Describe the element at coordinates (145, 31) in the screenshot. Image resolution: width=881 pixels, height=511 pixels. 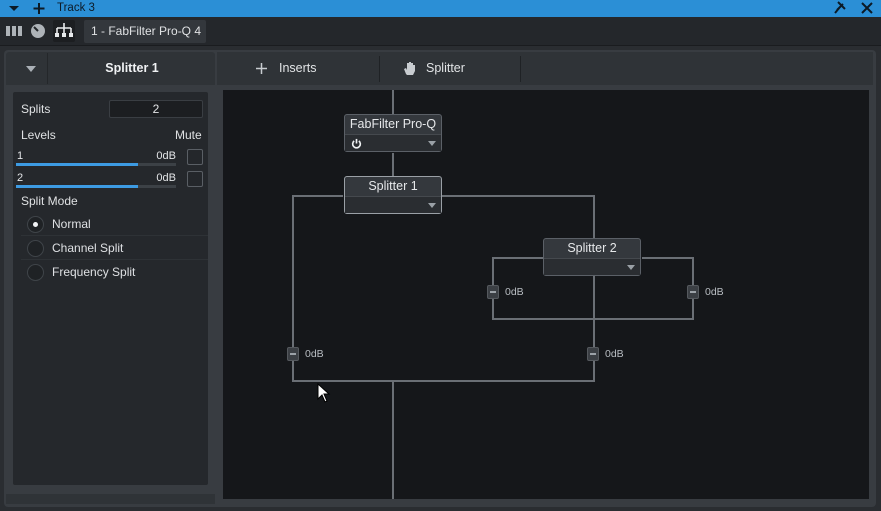
I see `plugin-tab: 1 - FabFilter Pro-Q 4` at that location.